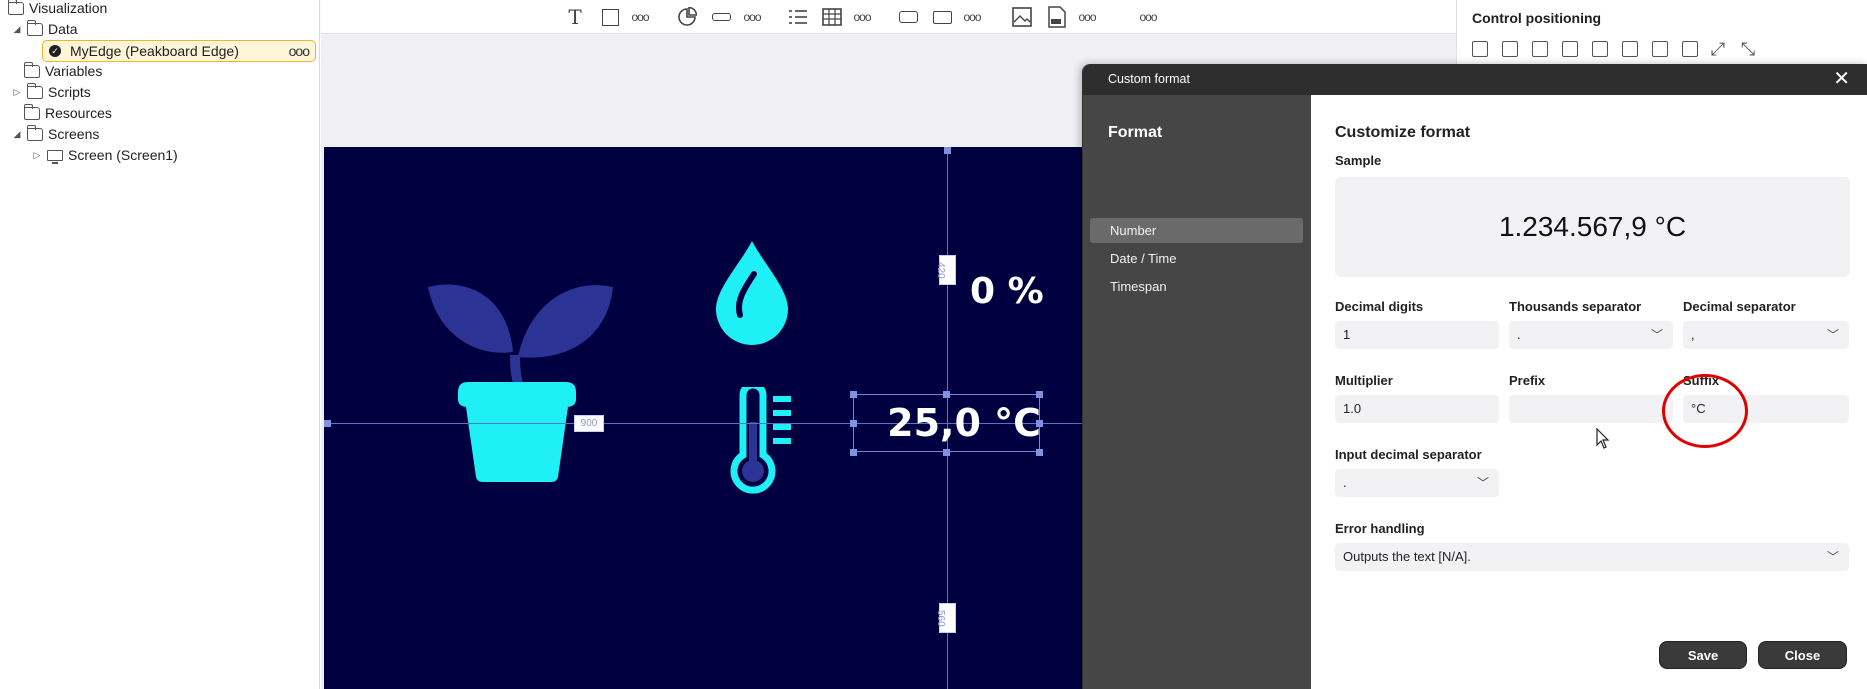 The image size is (1867, 689). I want to click on tree-item-scripts: ▷ Scripts, so click(51, 92).